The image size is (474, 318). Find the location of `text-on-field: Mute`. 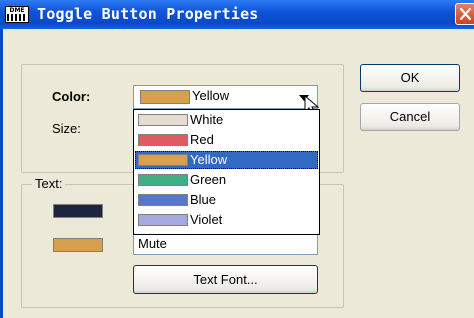

text-on-field: Mute is located at coordinates (225, 244).